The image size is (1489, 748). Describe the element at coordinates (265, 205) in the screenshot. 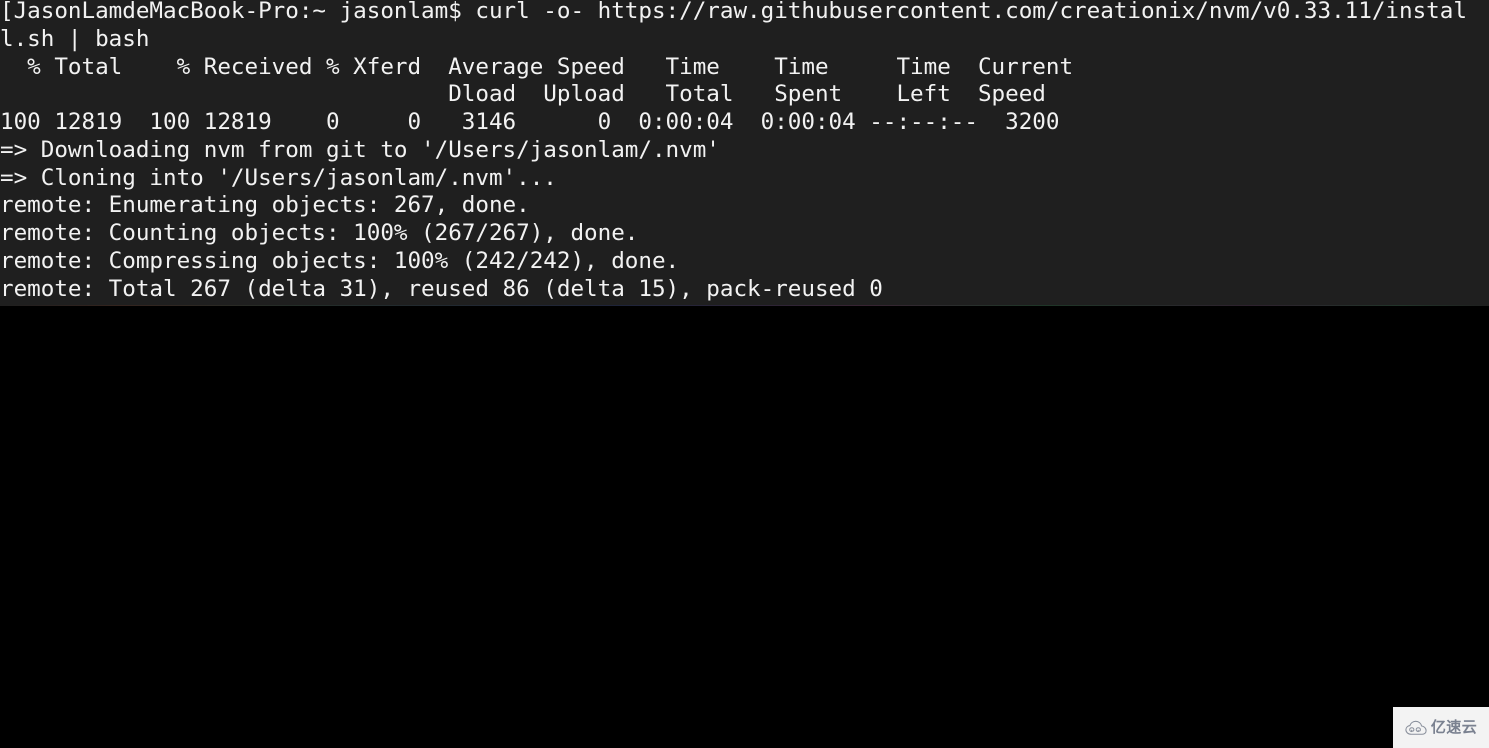

I see `terminal-line: remote: Enumerating objects: 267, done.` at that location.